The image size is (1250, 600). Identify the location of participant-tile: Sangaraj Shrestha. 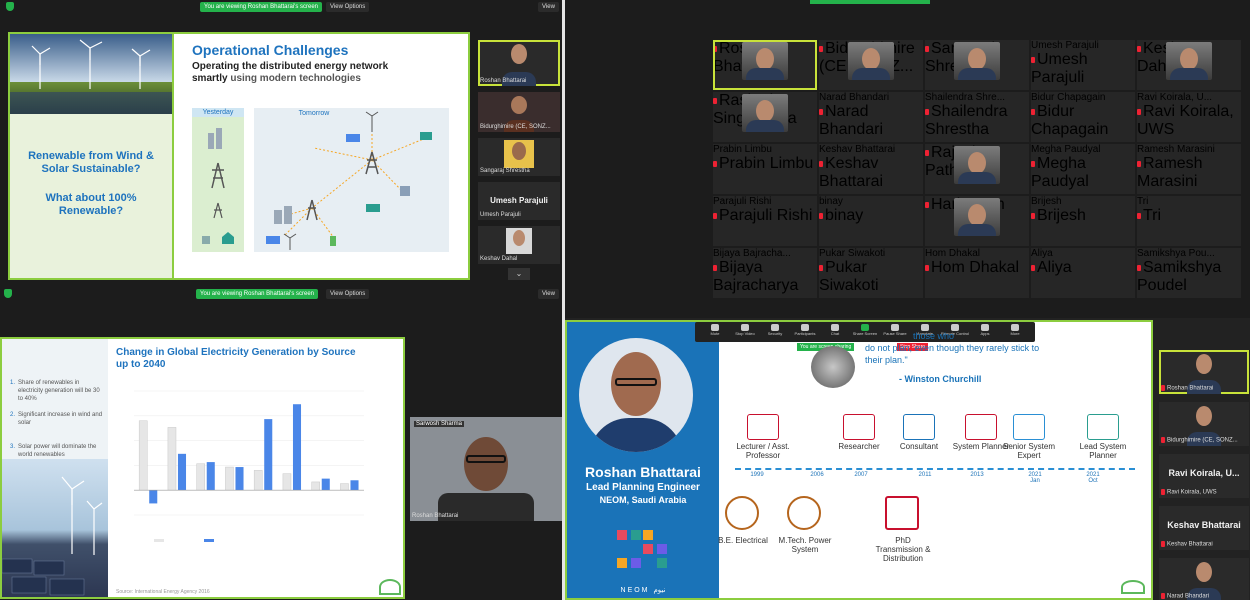
(977, 65).